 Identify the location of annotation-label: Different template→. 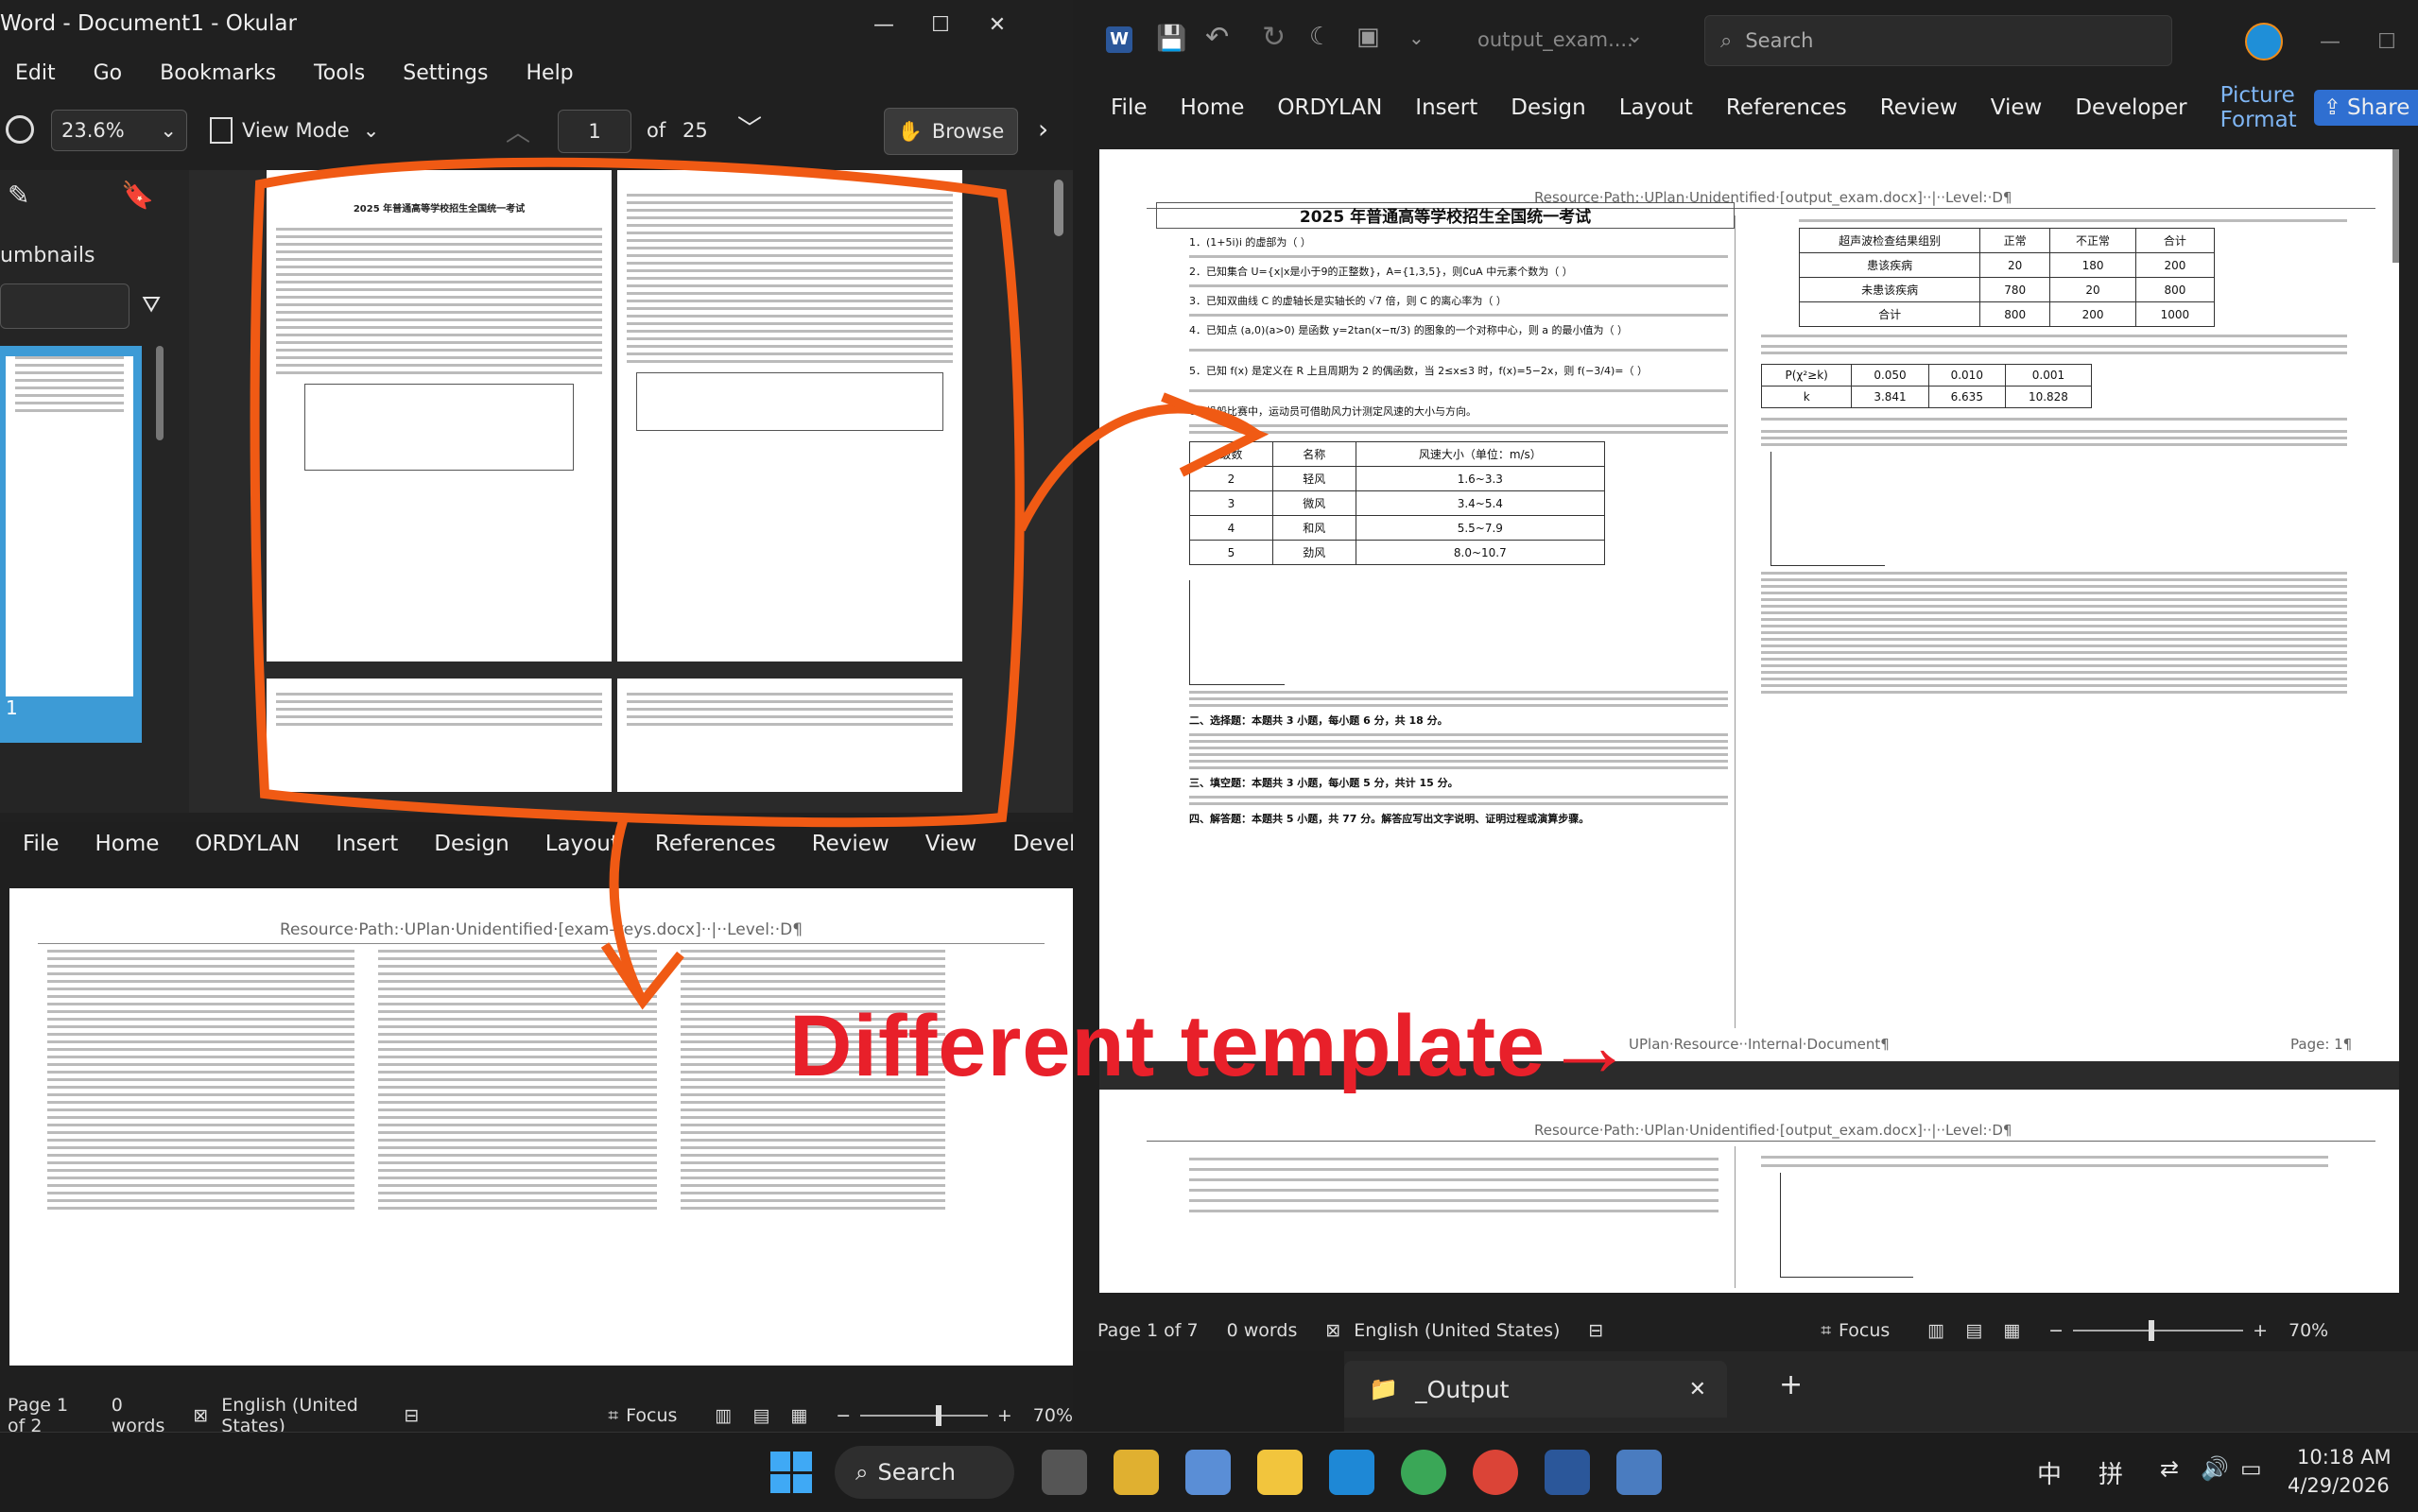
(1212, 1046).